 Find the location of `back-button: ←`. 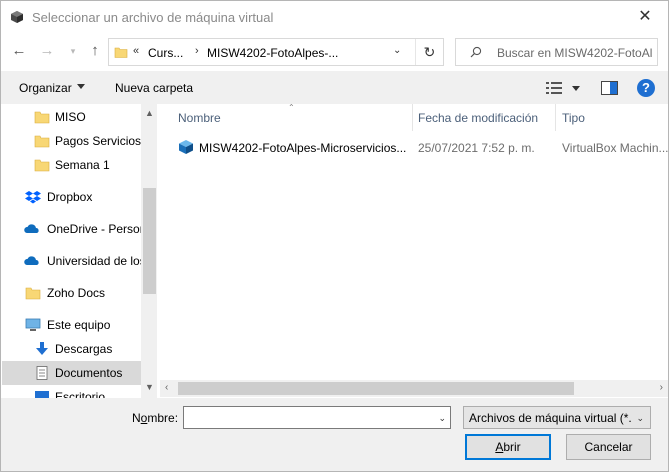

back-button: ← is located at coordinates (19, 51).